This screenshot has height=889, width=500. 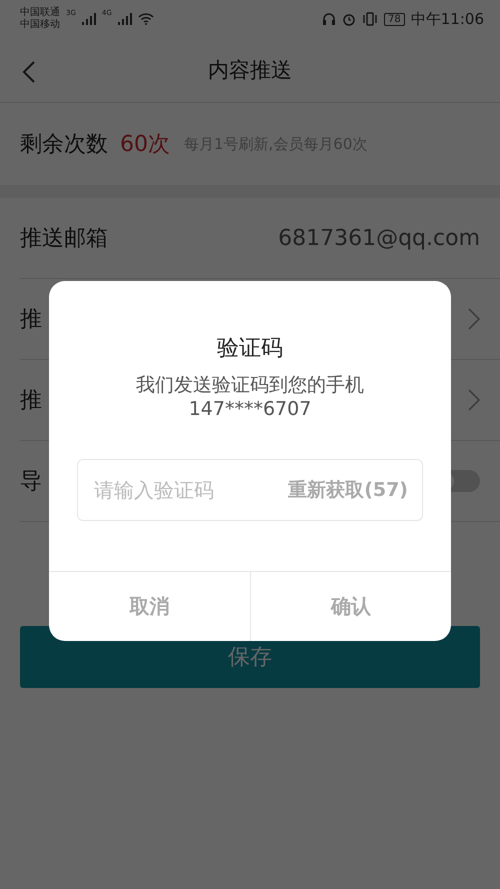 What do you see at coordinates (394, 19) in the screenshot?
I see `battery-level: 78` at bounding box center [394, 19].